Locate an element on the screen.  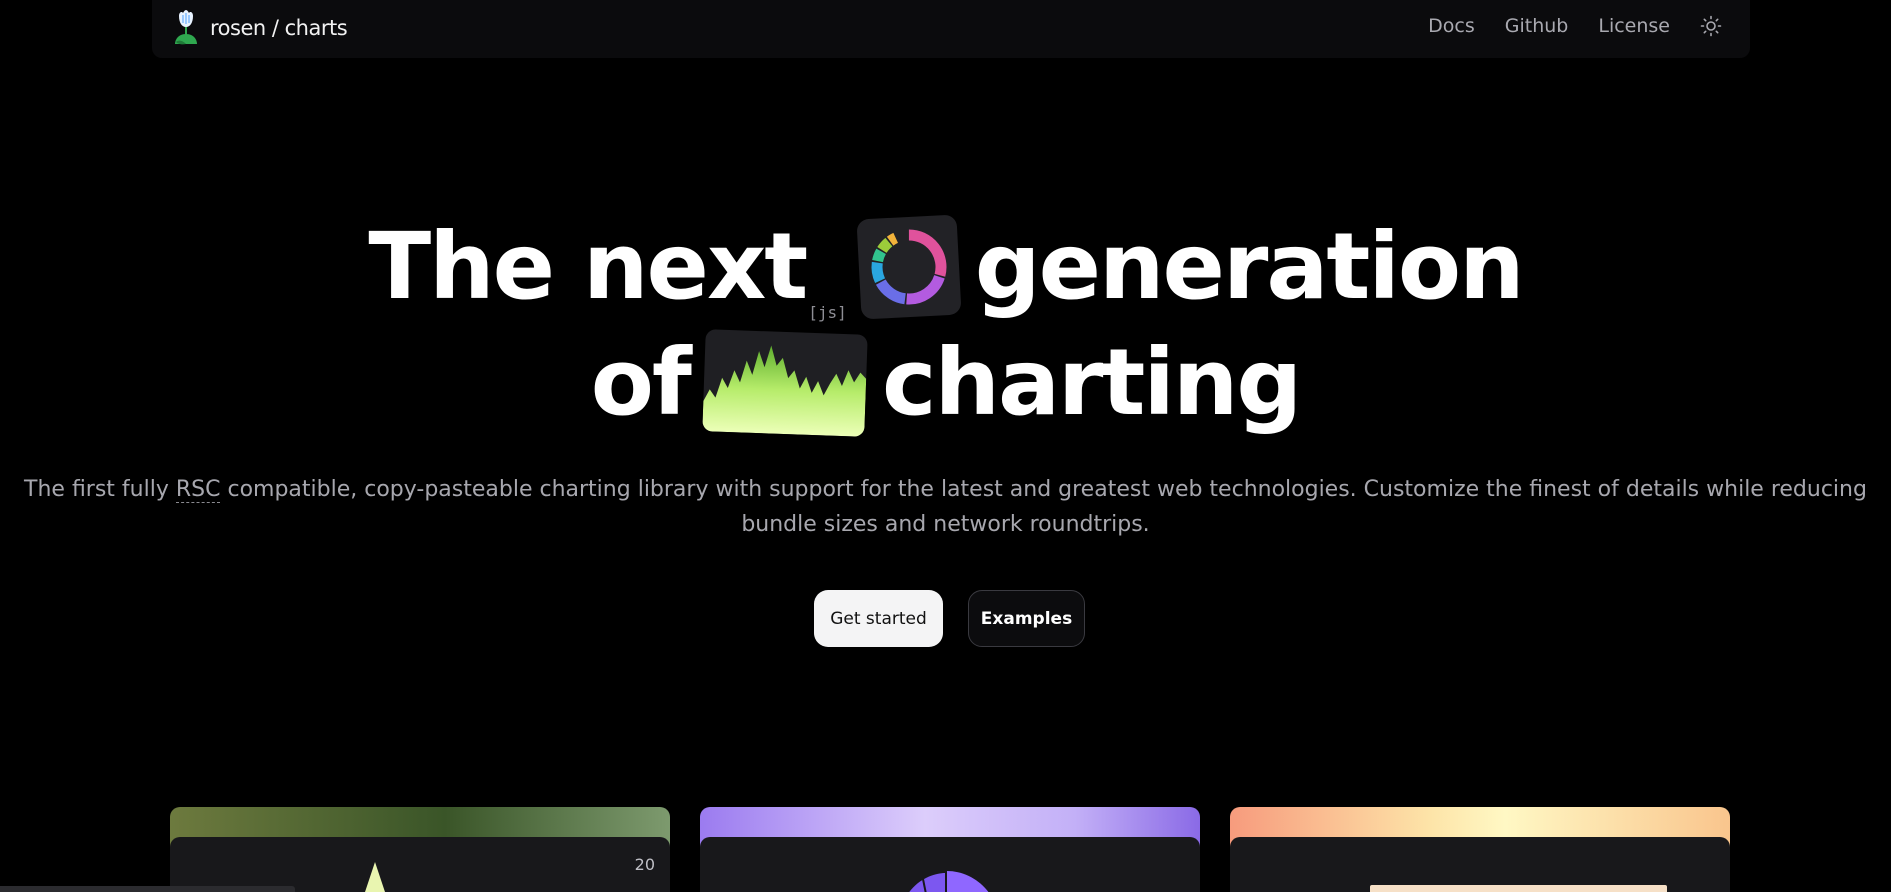
area-chart-icon is located at coordinates (785, 382).